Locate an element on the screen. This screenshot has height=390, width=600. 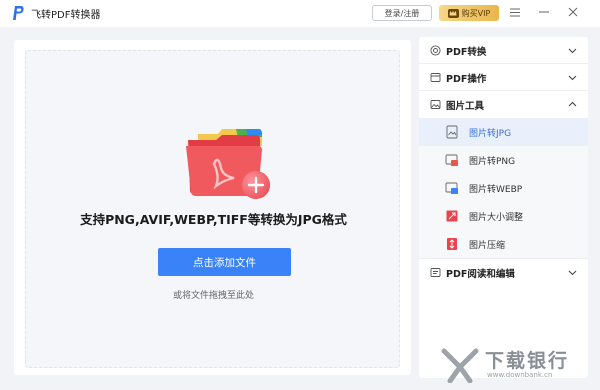
buy-vip-label: 购买VIP is located at coordinates (476, 13).